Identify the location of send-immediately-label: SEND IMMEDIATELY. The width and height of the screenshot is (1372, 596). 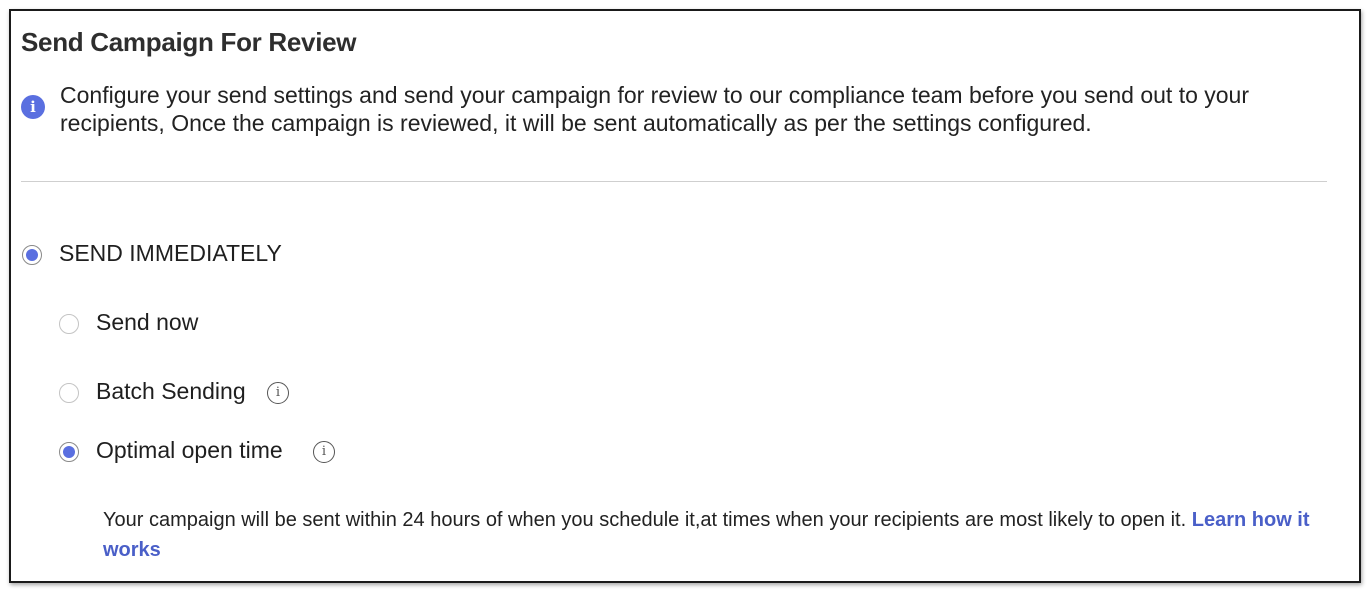
(170, 253).